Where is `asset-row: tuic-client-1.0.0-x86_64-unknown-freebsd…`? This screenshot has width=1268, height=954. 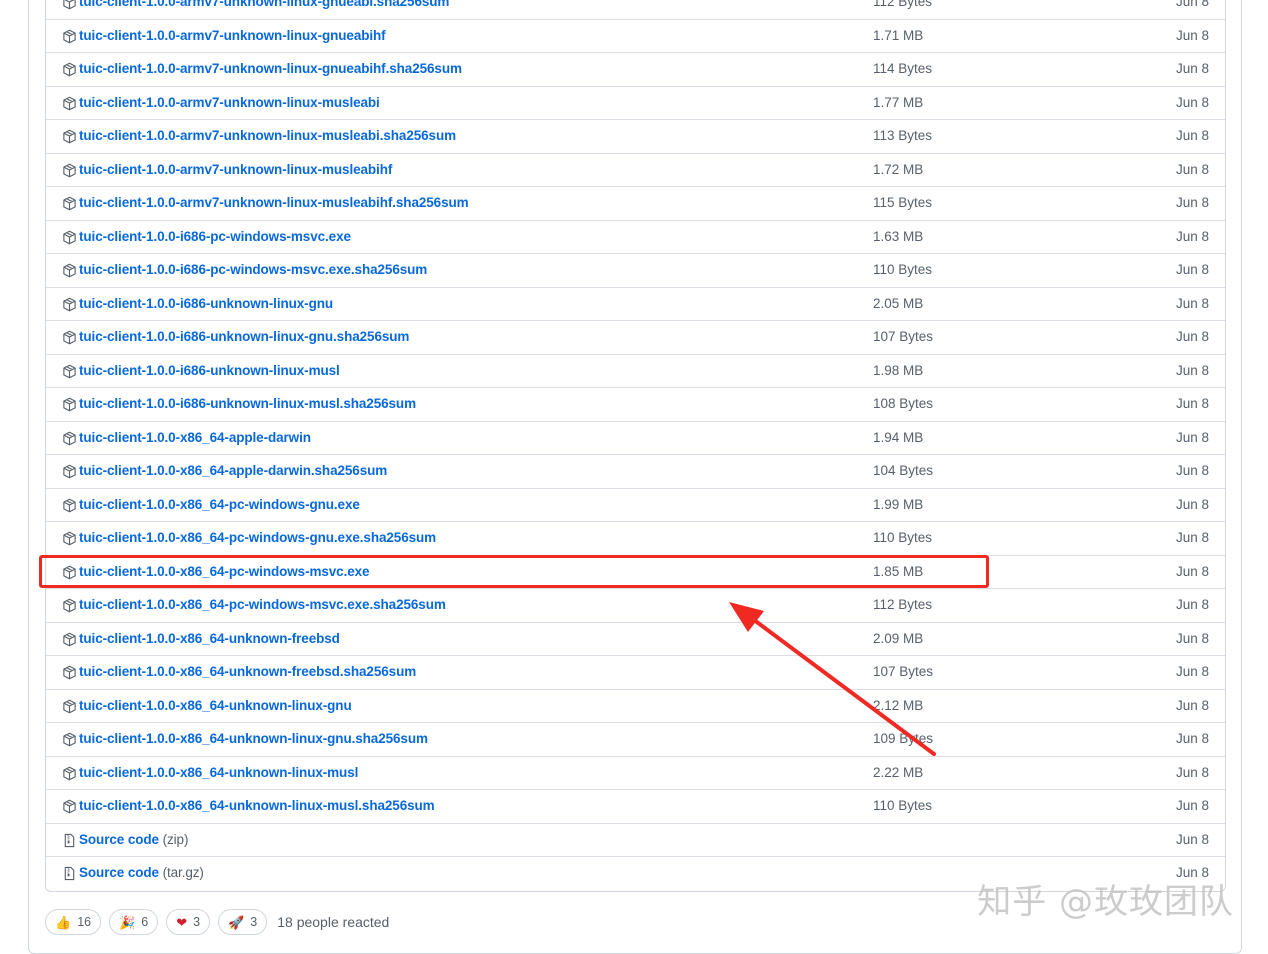
asset-row: tuic-client-1.0.0-x86_64-unknown-freebsd… is located at coordinates (635, 673).